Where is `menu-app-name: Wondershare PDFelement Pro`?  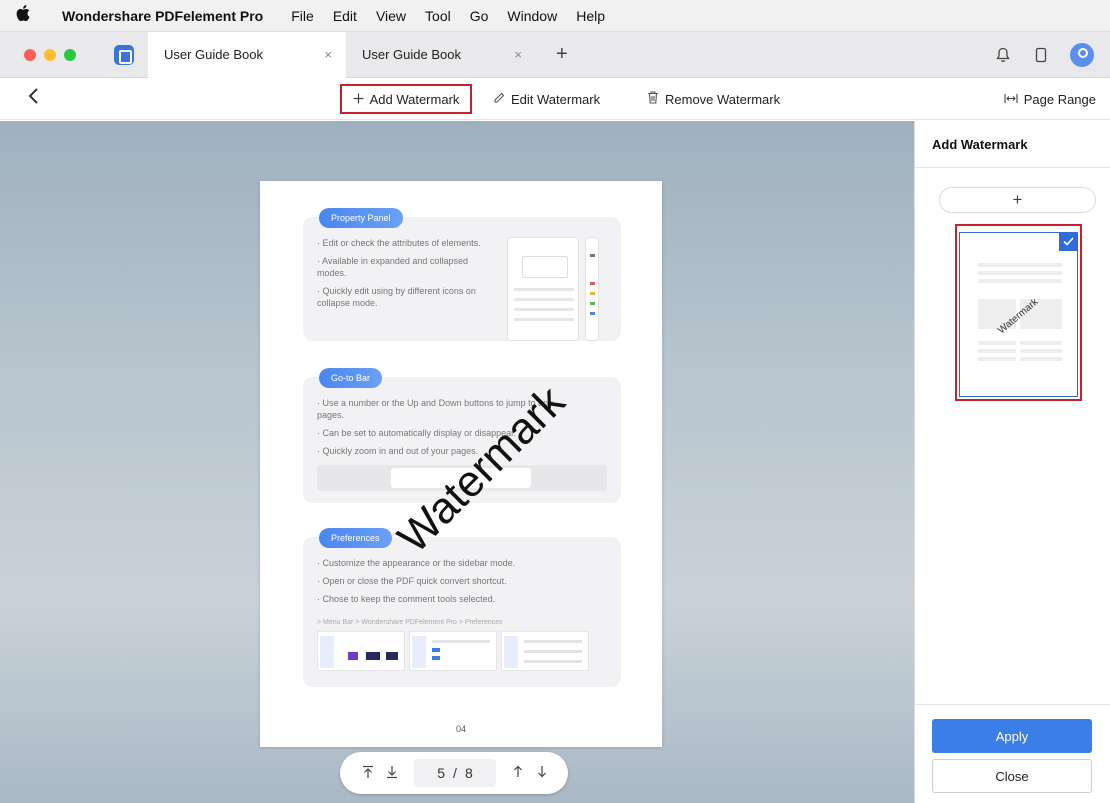
menu-app-name: Wondershare PDFelement Pro is located at coordinates (162, 16).